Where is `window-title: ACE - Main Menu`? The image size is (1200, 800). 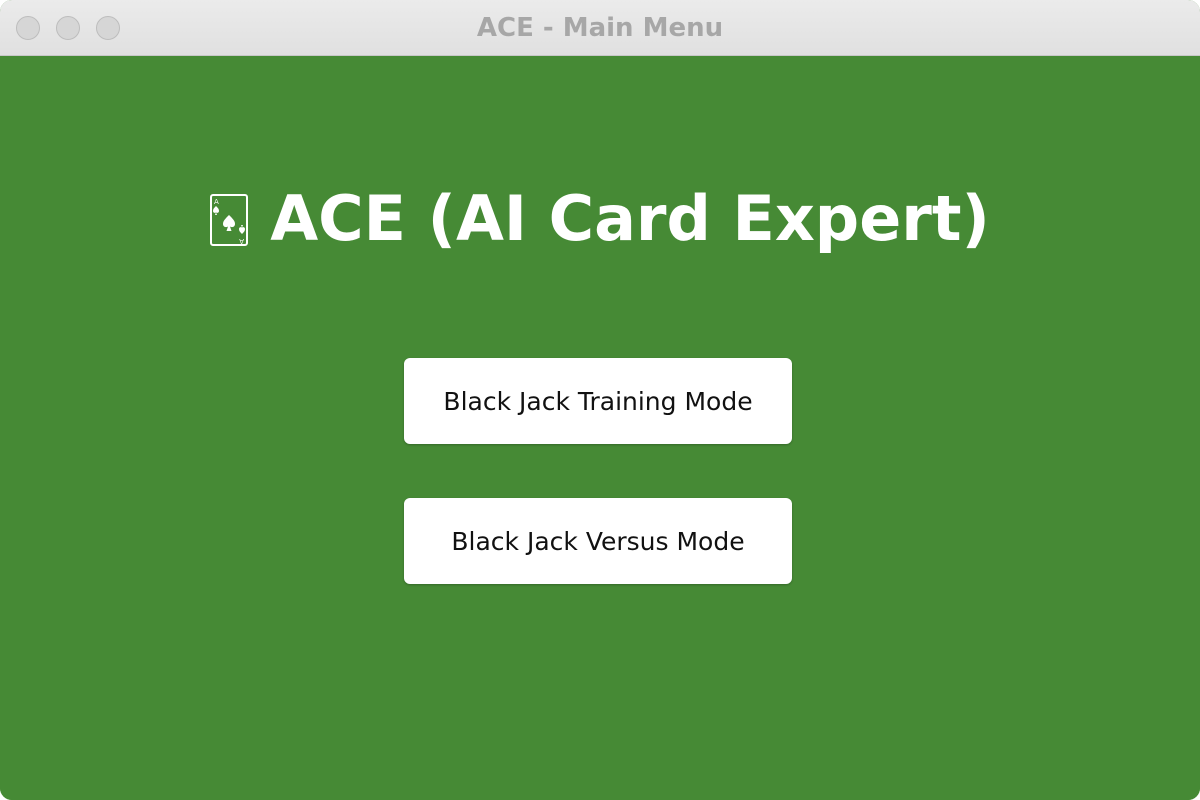
window-title: ACE - Main Menu is located at coordinates (600, 28).